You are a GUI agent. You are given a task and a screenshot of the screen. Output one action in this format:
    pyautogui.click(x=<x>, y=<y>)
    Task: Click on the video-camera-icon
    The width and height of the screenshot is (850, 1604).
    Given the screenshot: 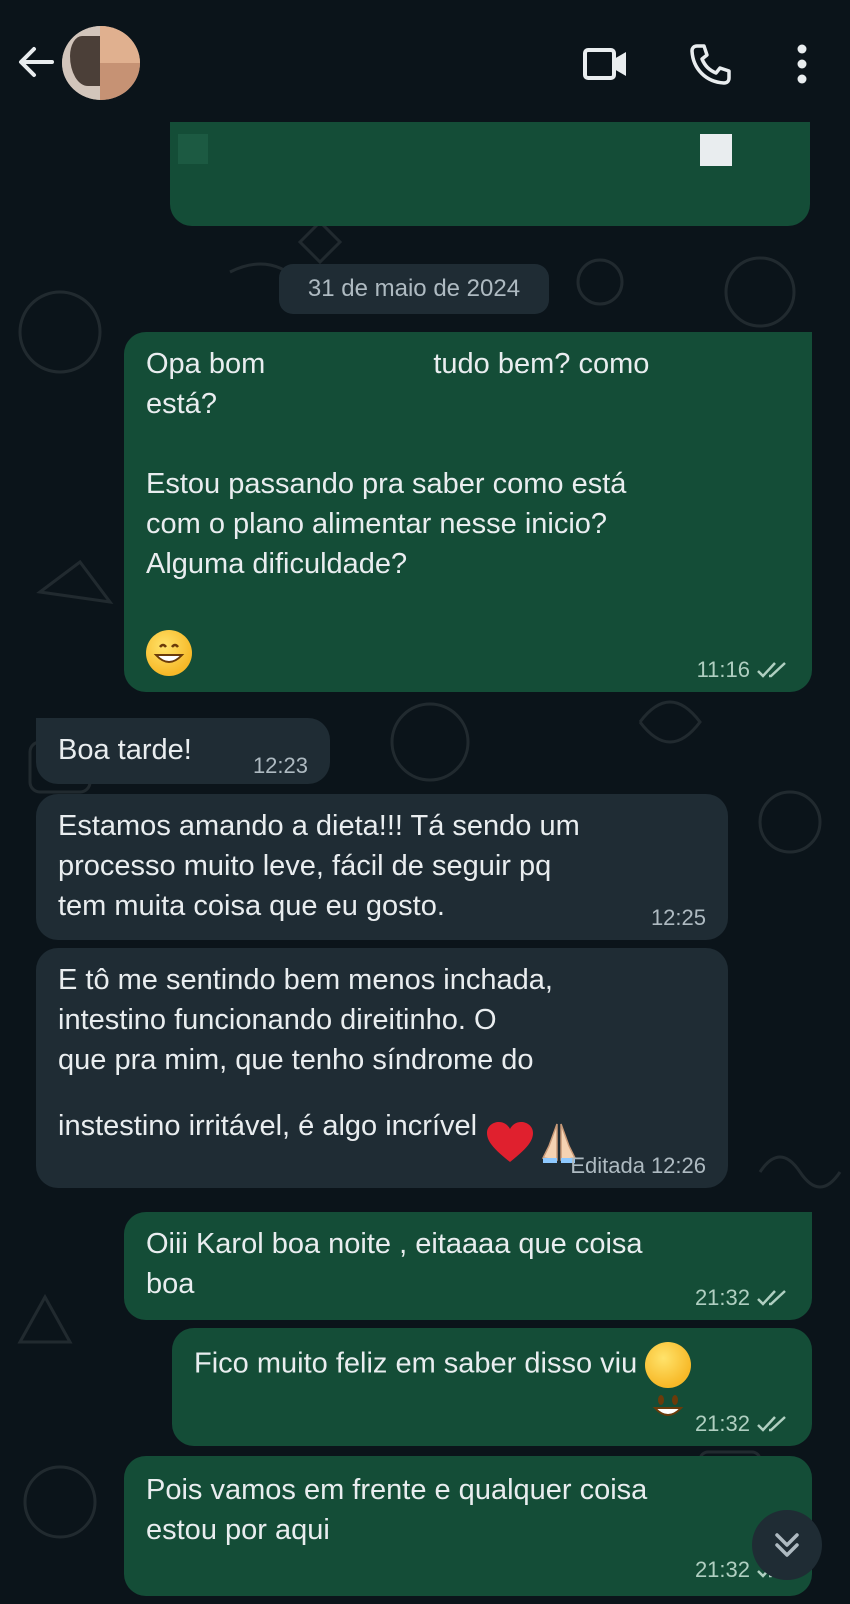 What is the action you would take?
    pyautogui.click(x=604, y=64)
    